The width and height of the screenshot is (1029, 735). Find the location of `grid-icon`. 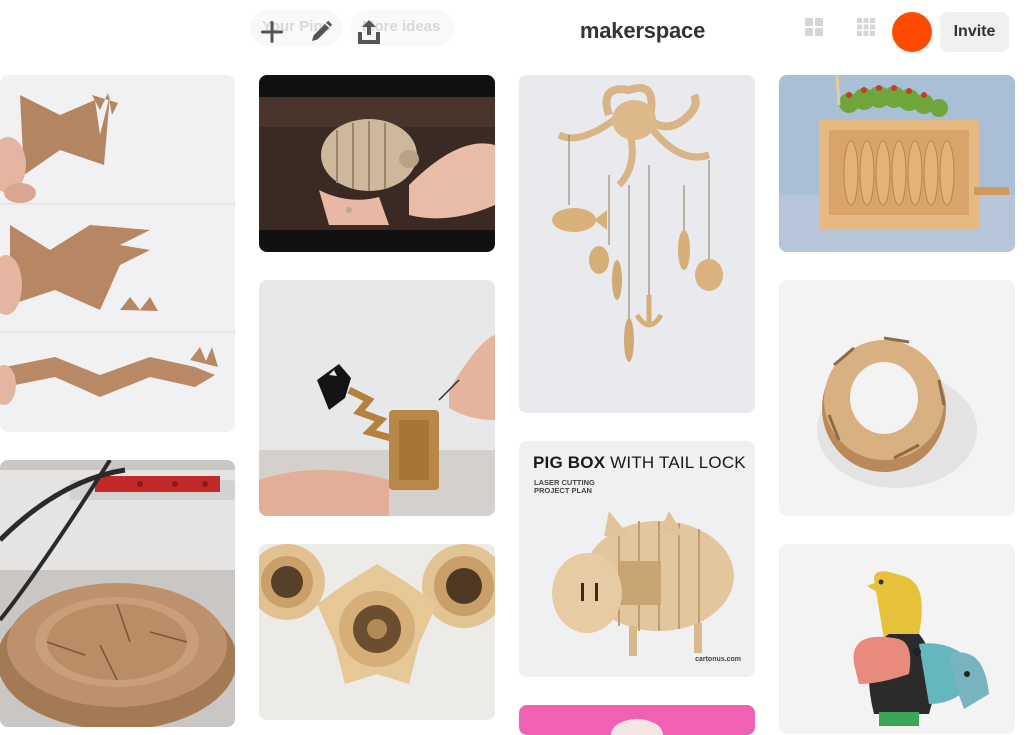

grid-icon is located at coordinates (814, 27).